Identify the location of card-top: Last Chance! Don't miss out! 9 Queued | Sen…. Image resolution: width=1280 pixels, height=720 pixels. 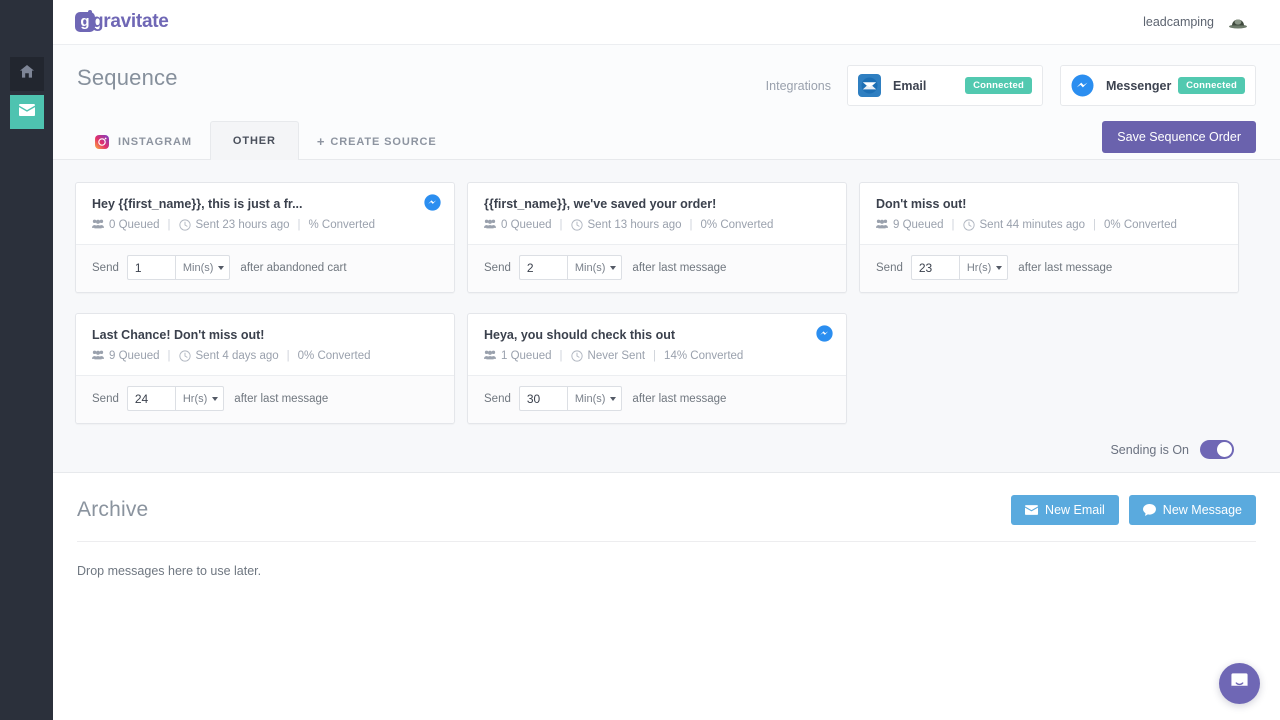
(265, 344).